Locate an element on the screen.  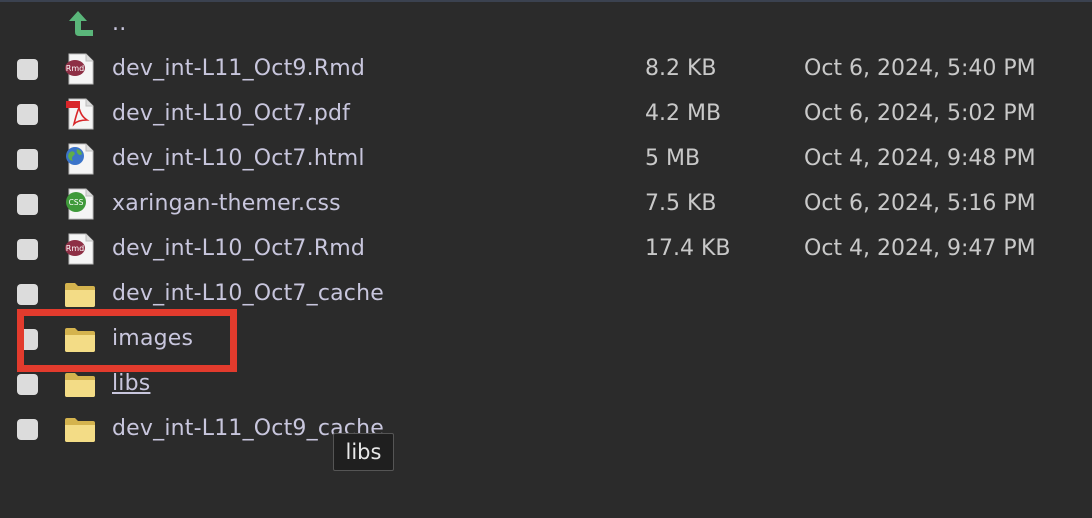
file-name-link: xaringan-themer.css is located at coordinates (226, 204).